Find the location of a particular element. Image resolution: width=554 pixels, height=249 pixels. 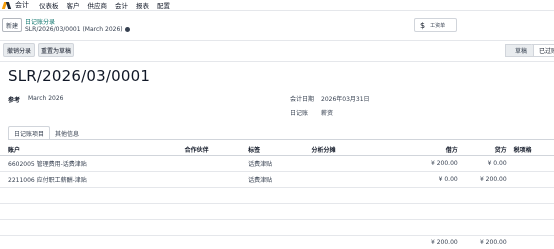

dollar-icon: $ is located at coordinates (423, 25).